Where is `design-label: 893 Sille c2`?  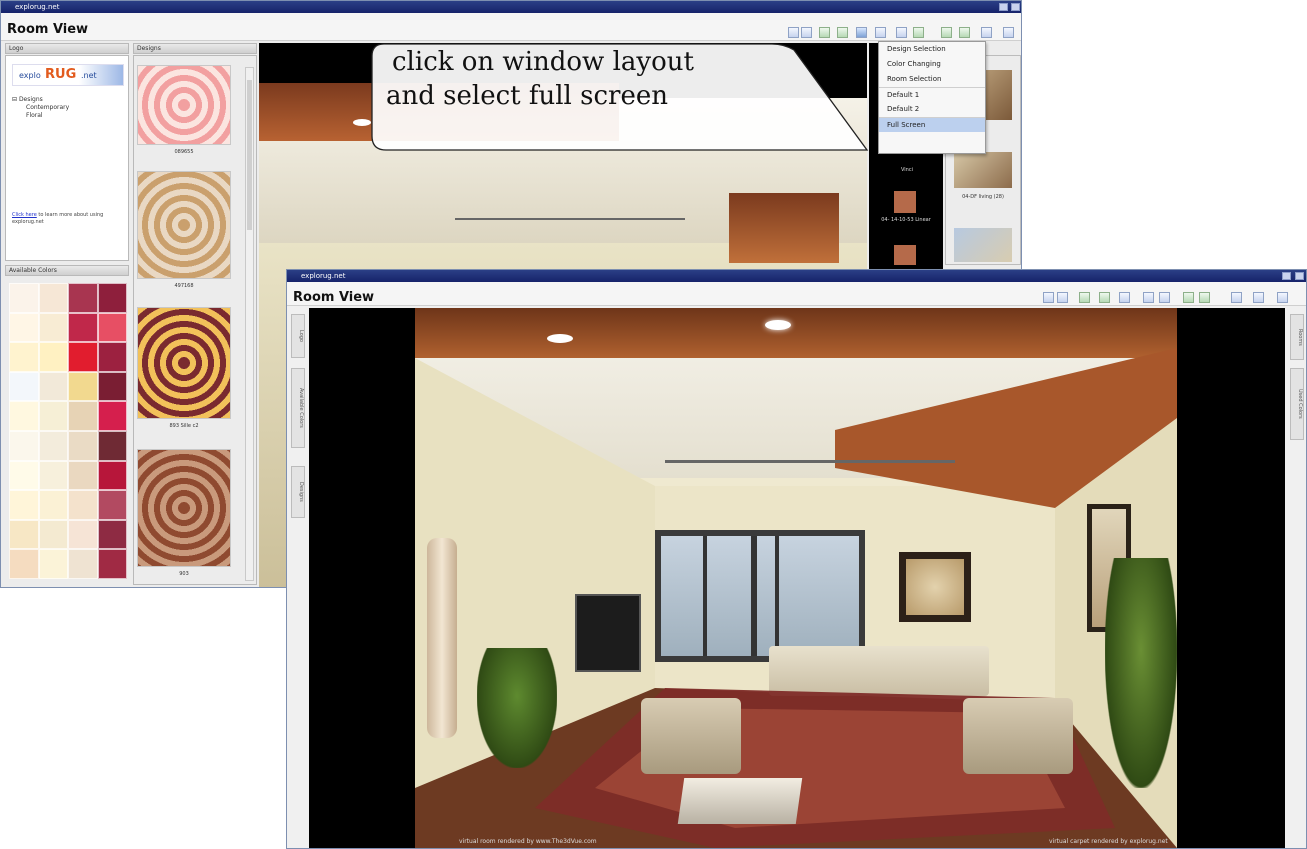 design-label: 893 Sille c2 is located at coordinates (184, 426).